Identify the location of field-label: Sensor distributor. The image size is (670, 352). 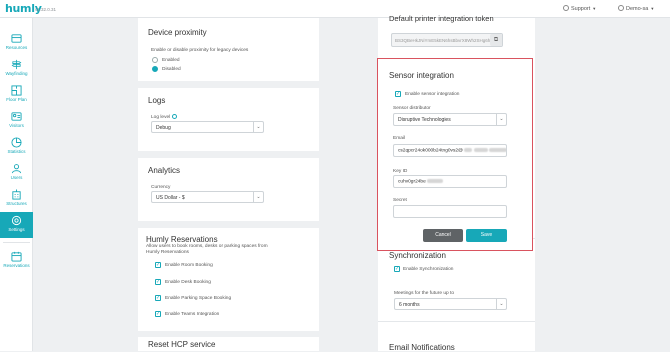
(412, 108).